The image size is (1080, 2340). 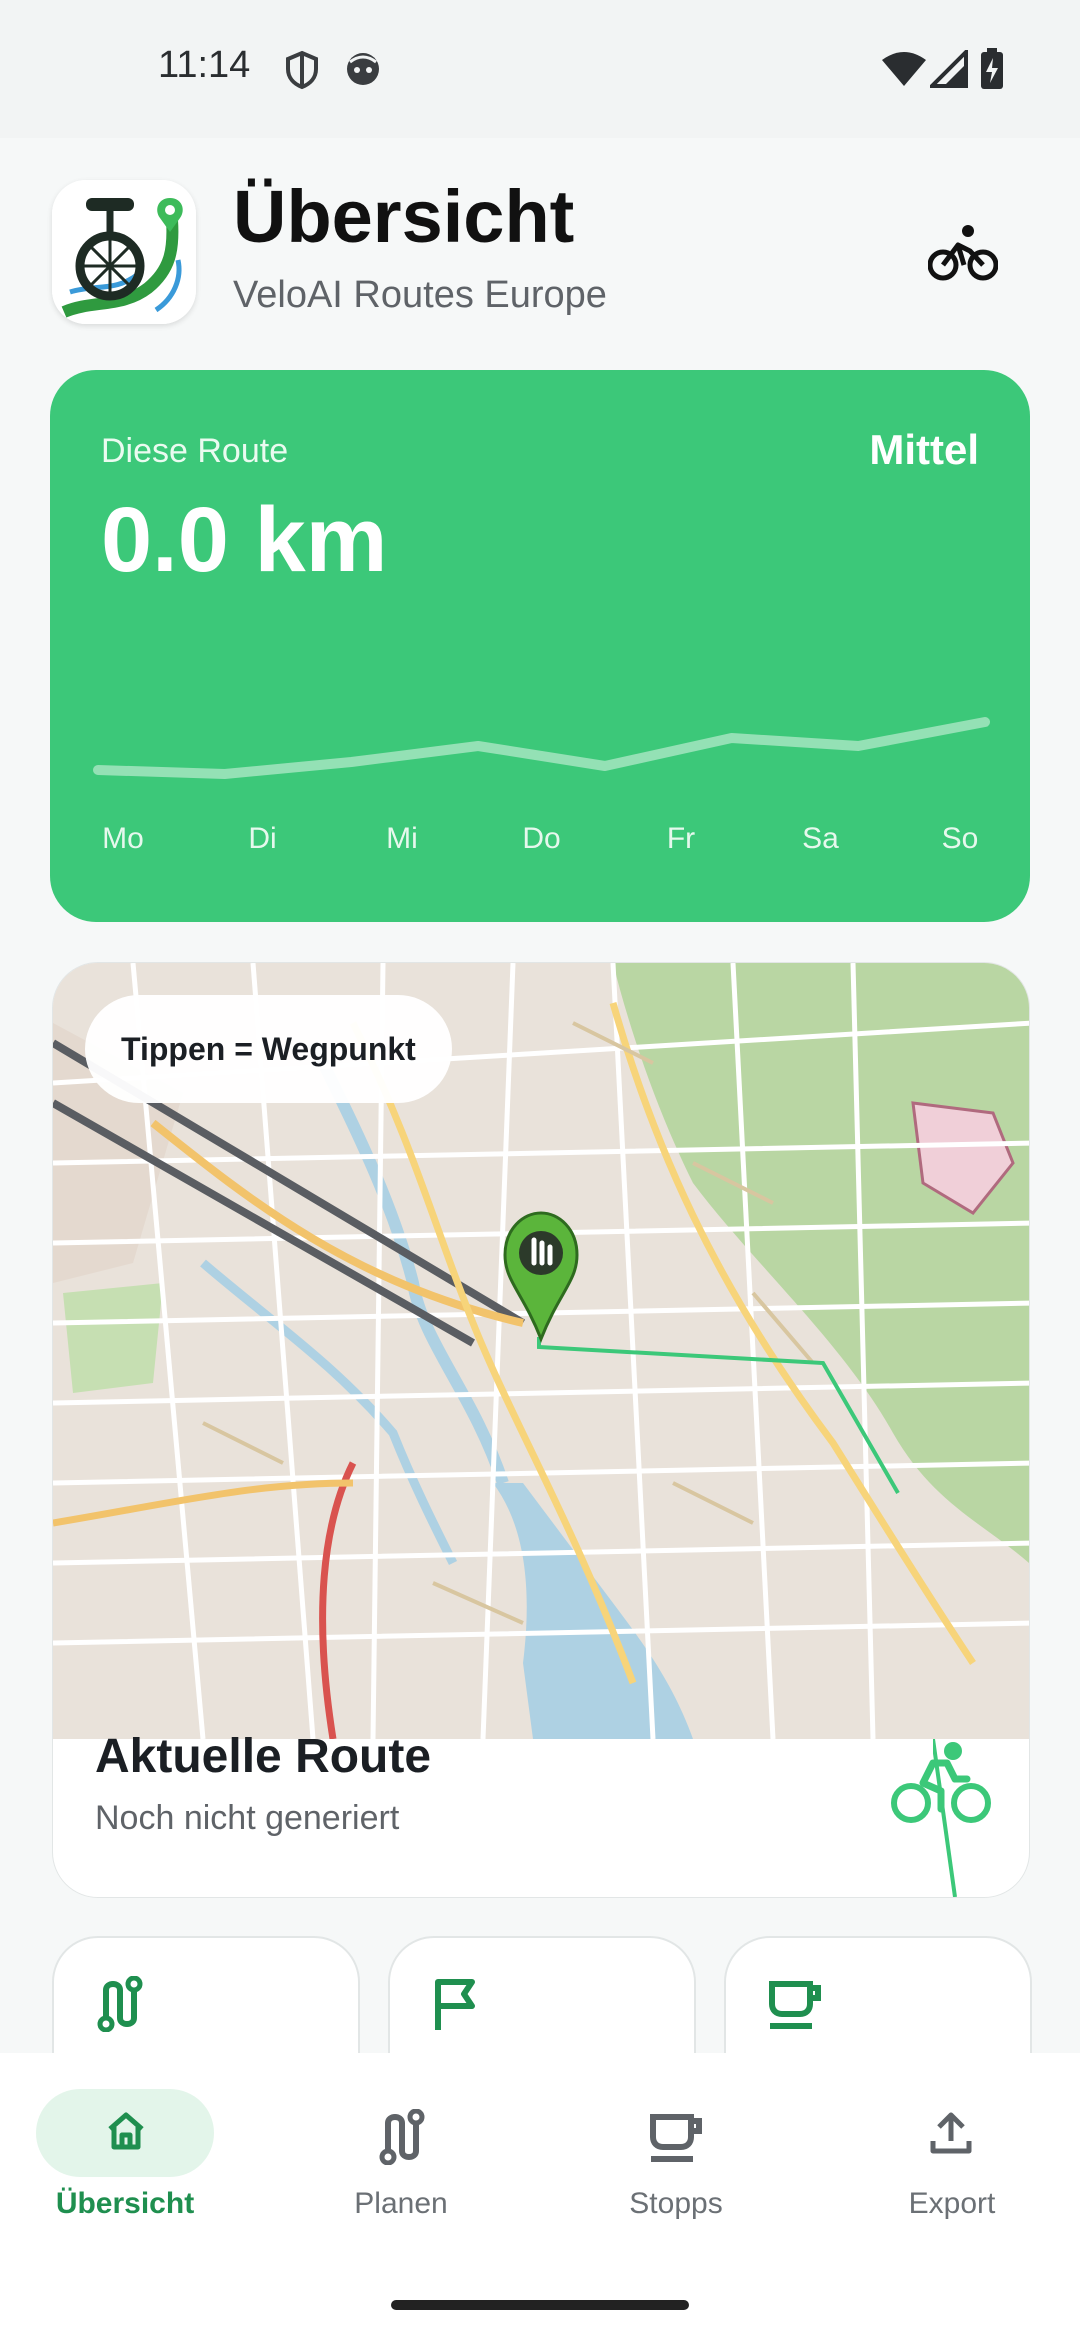 What do you see at coordinates (420, 295) in the screenshot?
I see `page-subtitle: VeloAI Routes Europe` at bounding box center [420, 295].